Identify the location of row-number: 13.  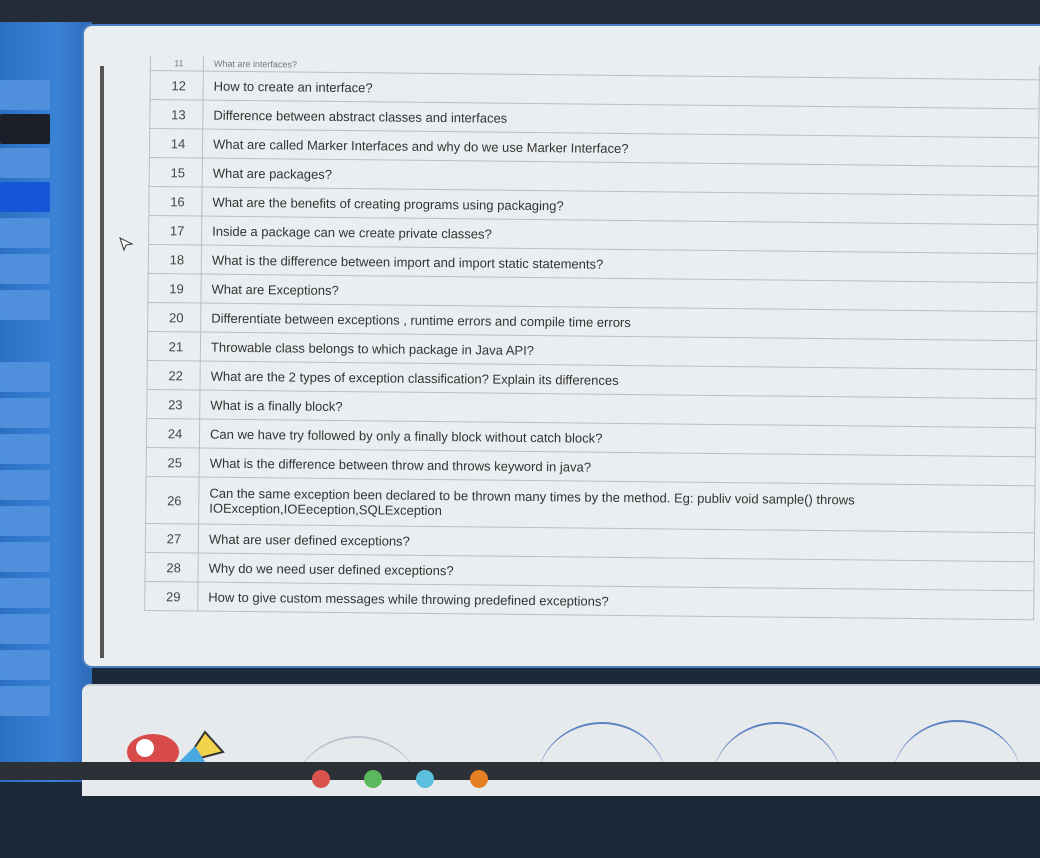
(176, 114).